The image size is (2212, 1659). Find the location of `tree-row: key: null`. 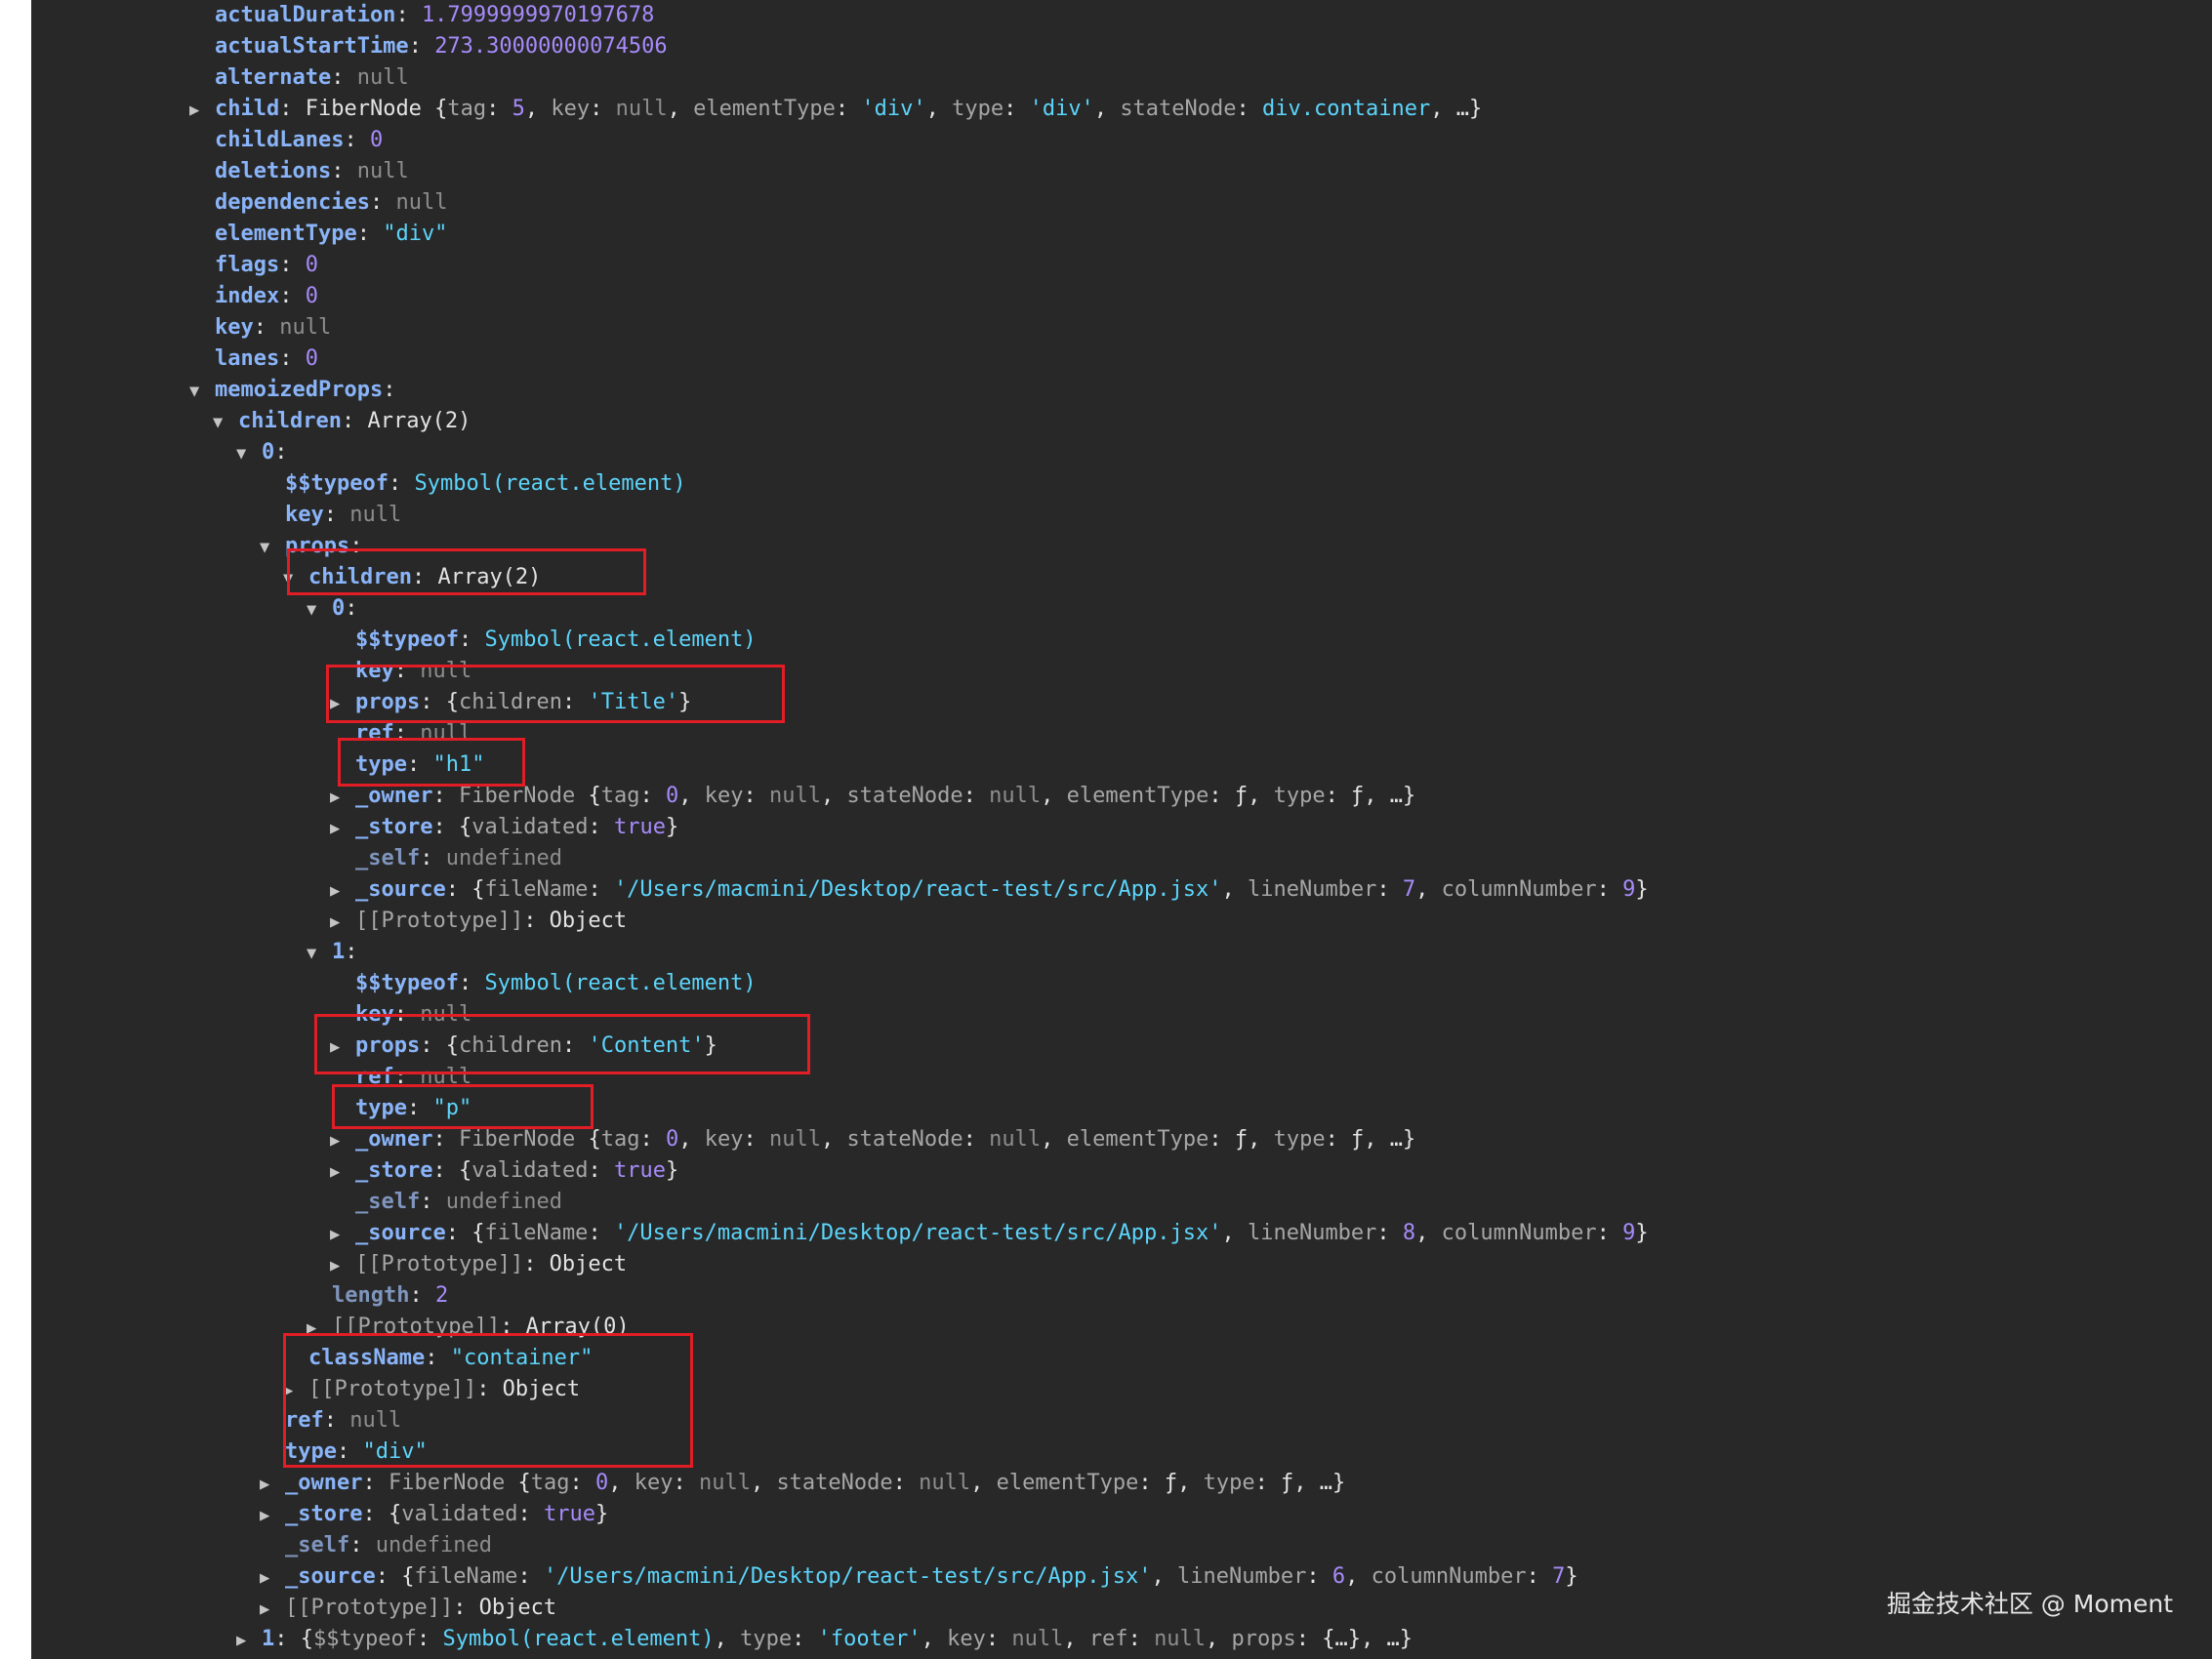

tree-row: key: null is located at coordinates (260, 328).